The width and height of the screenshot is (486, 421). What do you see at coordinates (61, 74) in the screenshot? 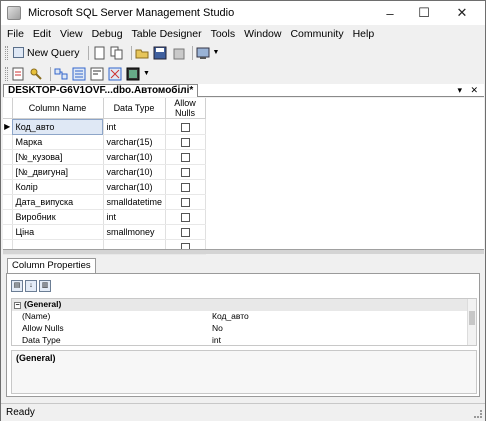
I see `relationships-button` at bounding box center [61, 74].